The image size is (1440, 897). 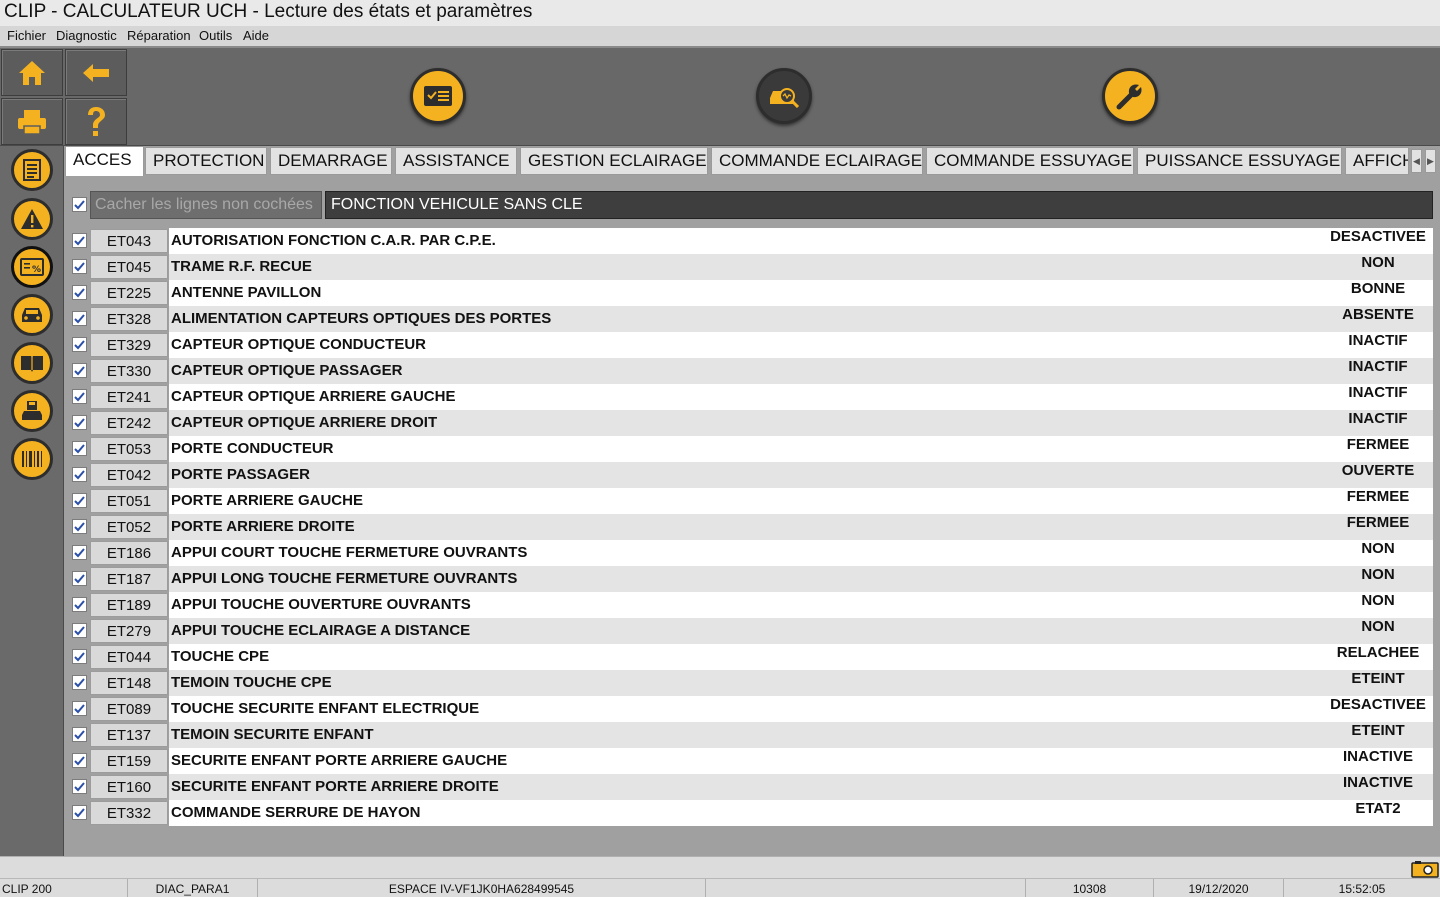 What do you see at coordinates (96, 121) in the screenshot?
I see `help-button` at bounding box center [96, 121].